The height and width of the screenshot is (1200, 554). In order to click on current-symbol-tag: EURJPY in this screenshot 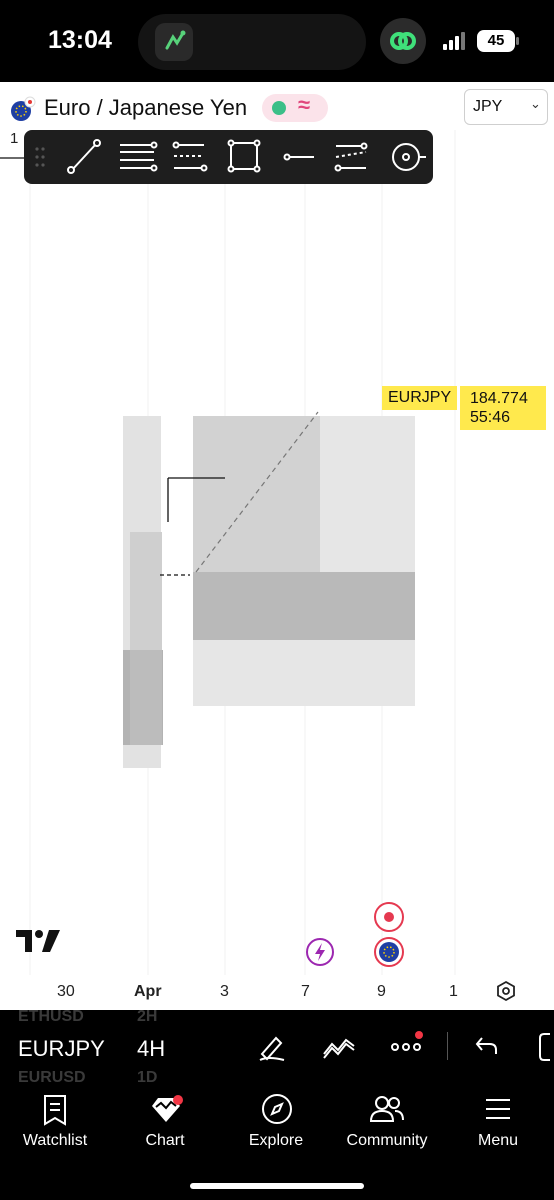, I will do `click(419, 398)`.